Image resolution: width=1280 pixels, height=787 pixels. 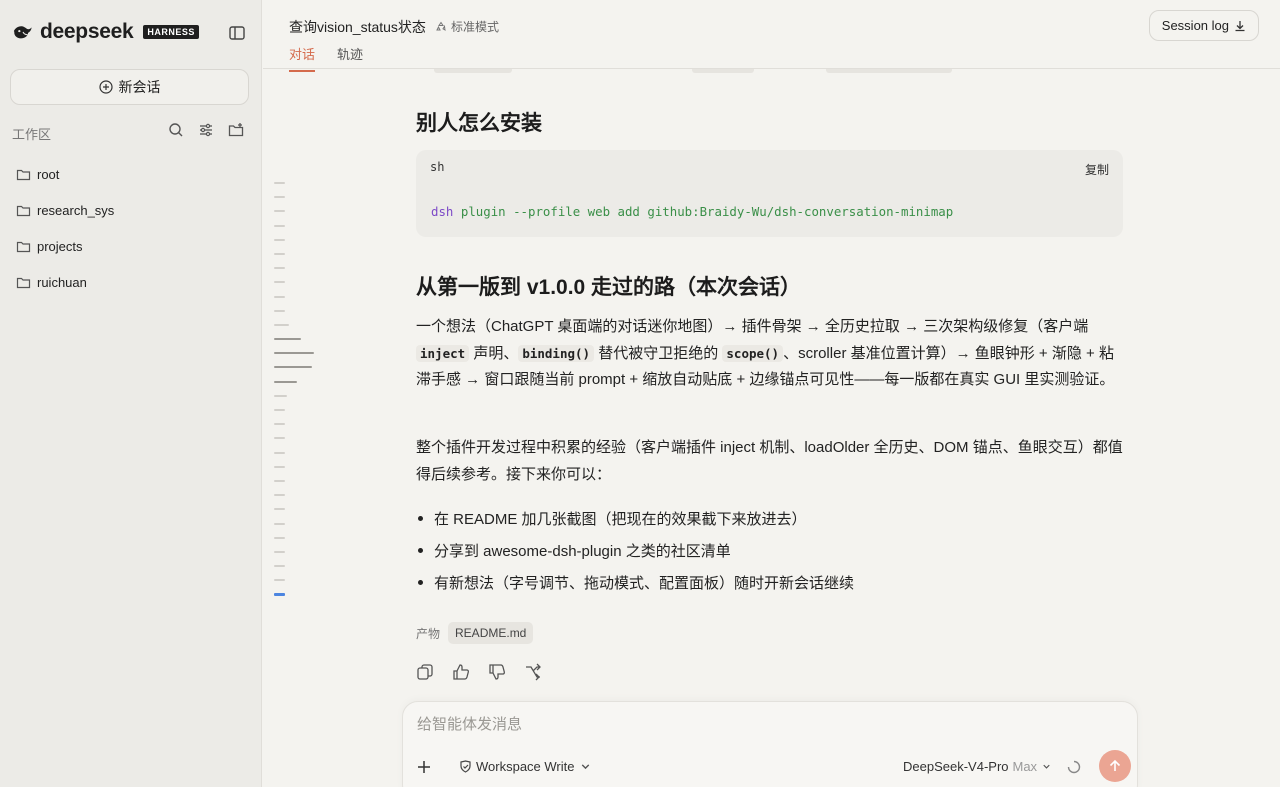 What do you see at coordinates (767, 724) in the screenshot?
I see `message-input` at bounding box center [767, 724].